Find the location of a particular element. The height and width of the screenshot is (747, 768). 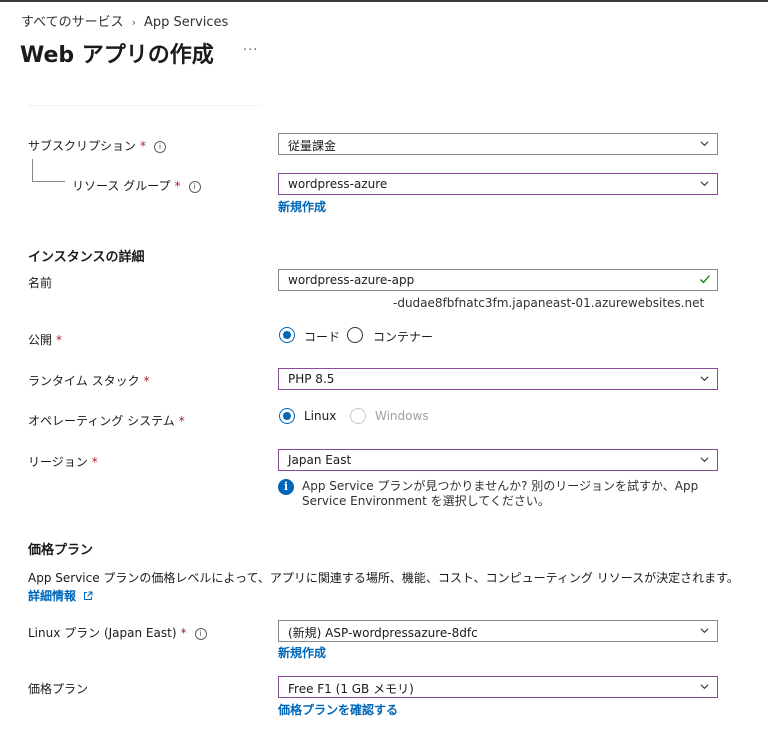

runtime-stack-label-text: ランタイム スタック is located at coordinates (84, 381).